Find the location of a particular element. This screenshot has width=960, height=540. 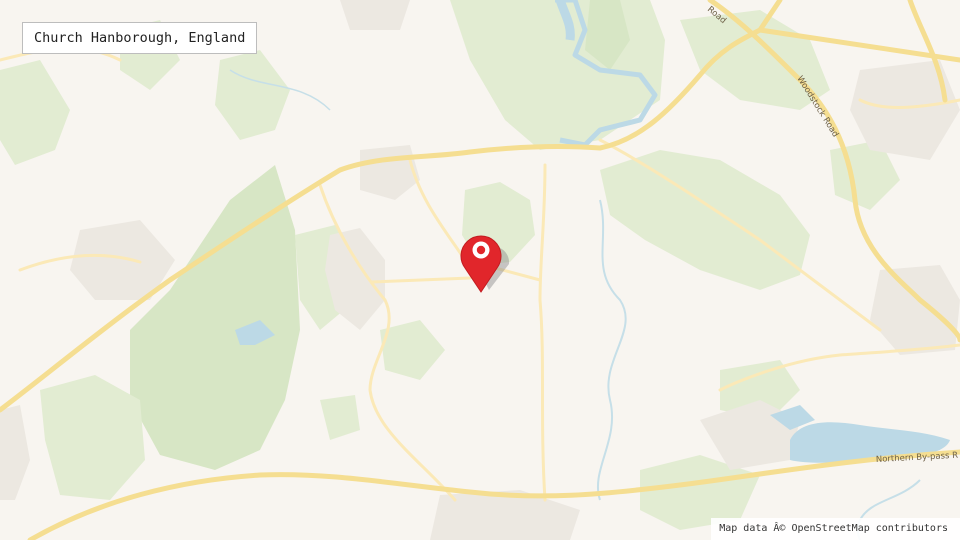

location-title: Church Hanborough, England is located at coordinates (140, 38).